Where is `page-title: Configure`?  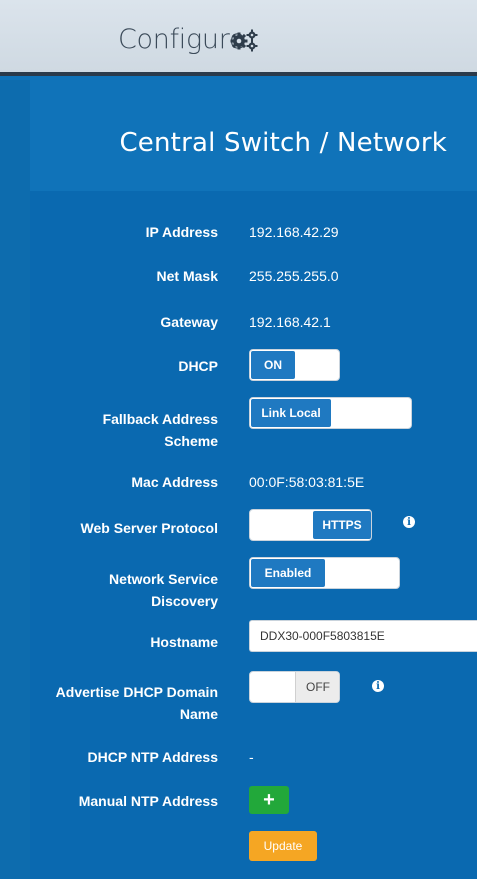 page-title: Configure is located at coordinates (182, 39).